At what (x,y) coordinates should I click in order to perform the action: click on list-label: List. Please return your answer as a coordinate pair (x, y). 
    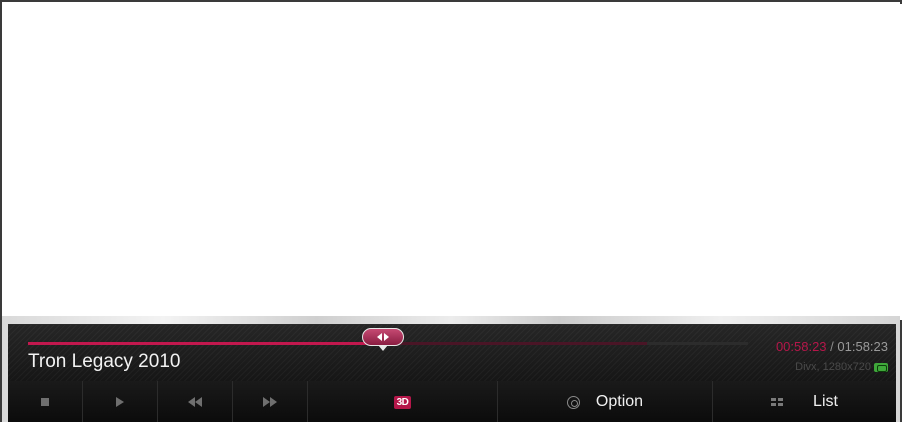
    Looking at the image, I should click on (825, 401).